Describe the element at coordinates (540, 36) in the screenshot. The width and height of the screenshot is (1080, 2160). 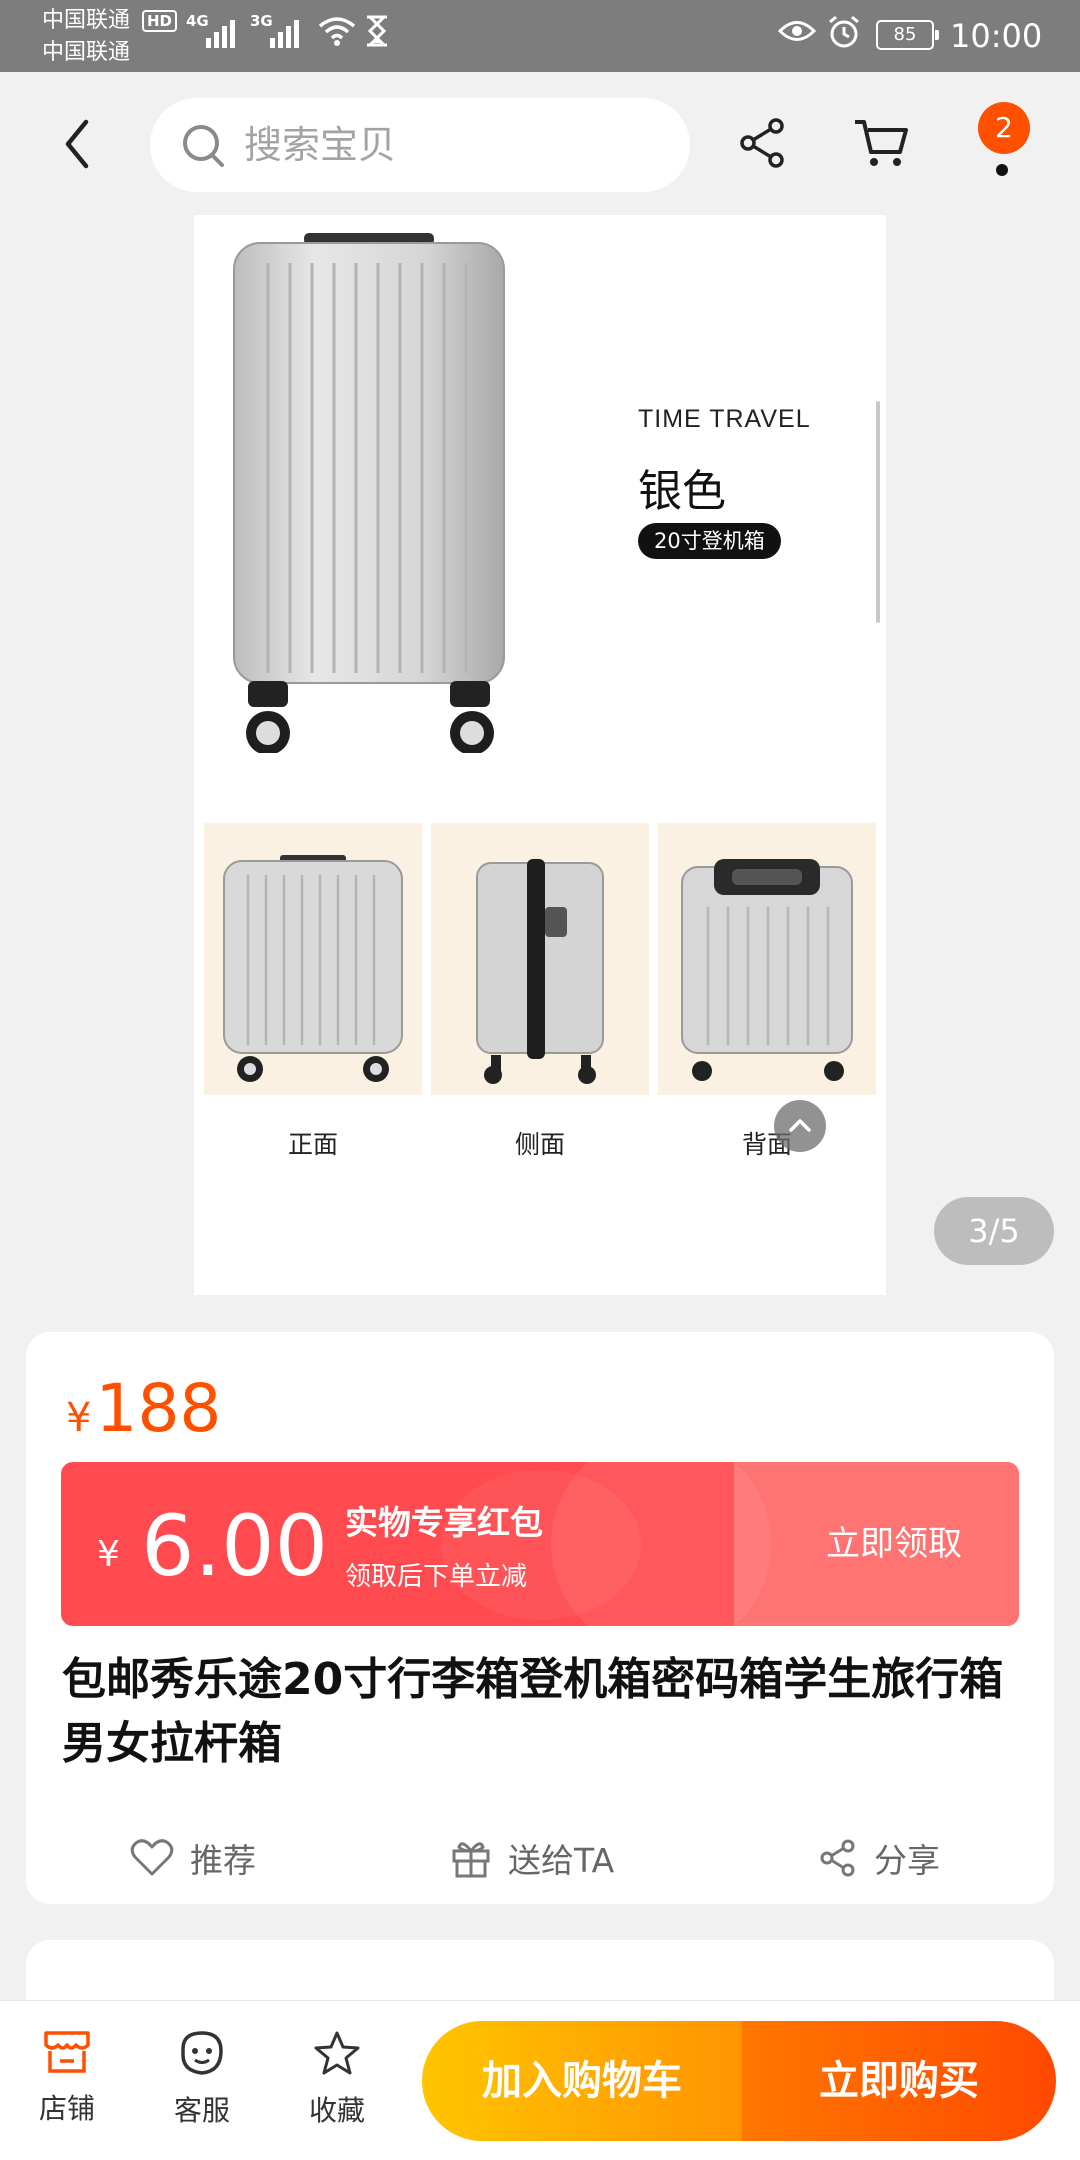
I see `status-bar: 中国联通 中国联通 HD 4G 3G 85 10:00` at that location.